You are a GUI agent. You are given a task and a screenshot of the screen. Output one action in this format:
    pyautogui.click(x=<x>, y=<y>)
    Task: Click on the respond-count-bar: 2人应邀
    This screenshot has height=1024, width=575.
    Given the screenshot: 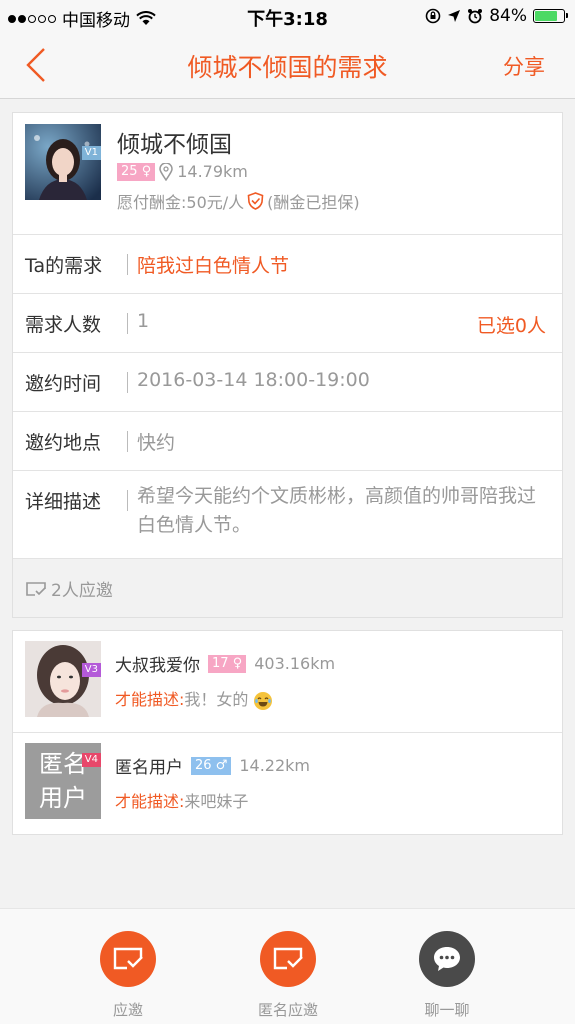 What is the action you would take?
    pyautogui.click(x=287, y=587)
    